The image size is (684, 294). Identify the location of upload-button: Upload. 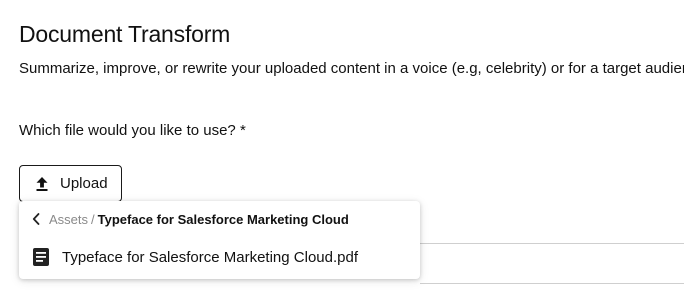
(70, 183).